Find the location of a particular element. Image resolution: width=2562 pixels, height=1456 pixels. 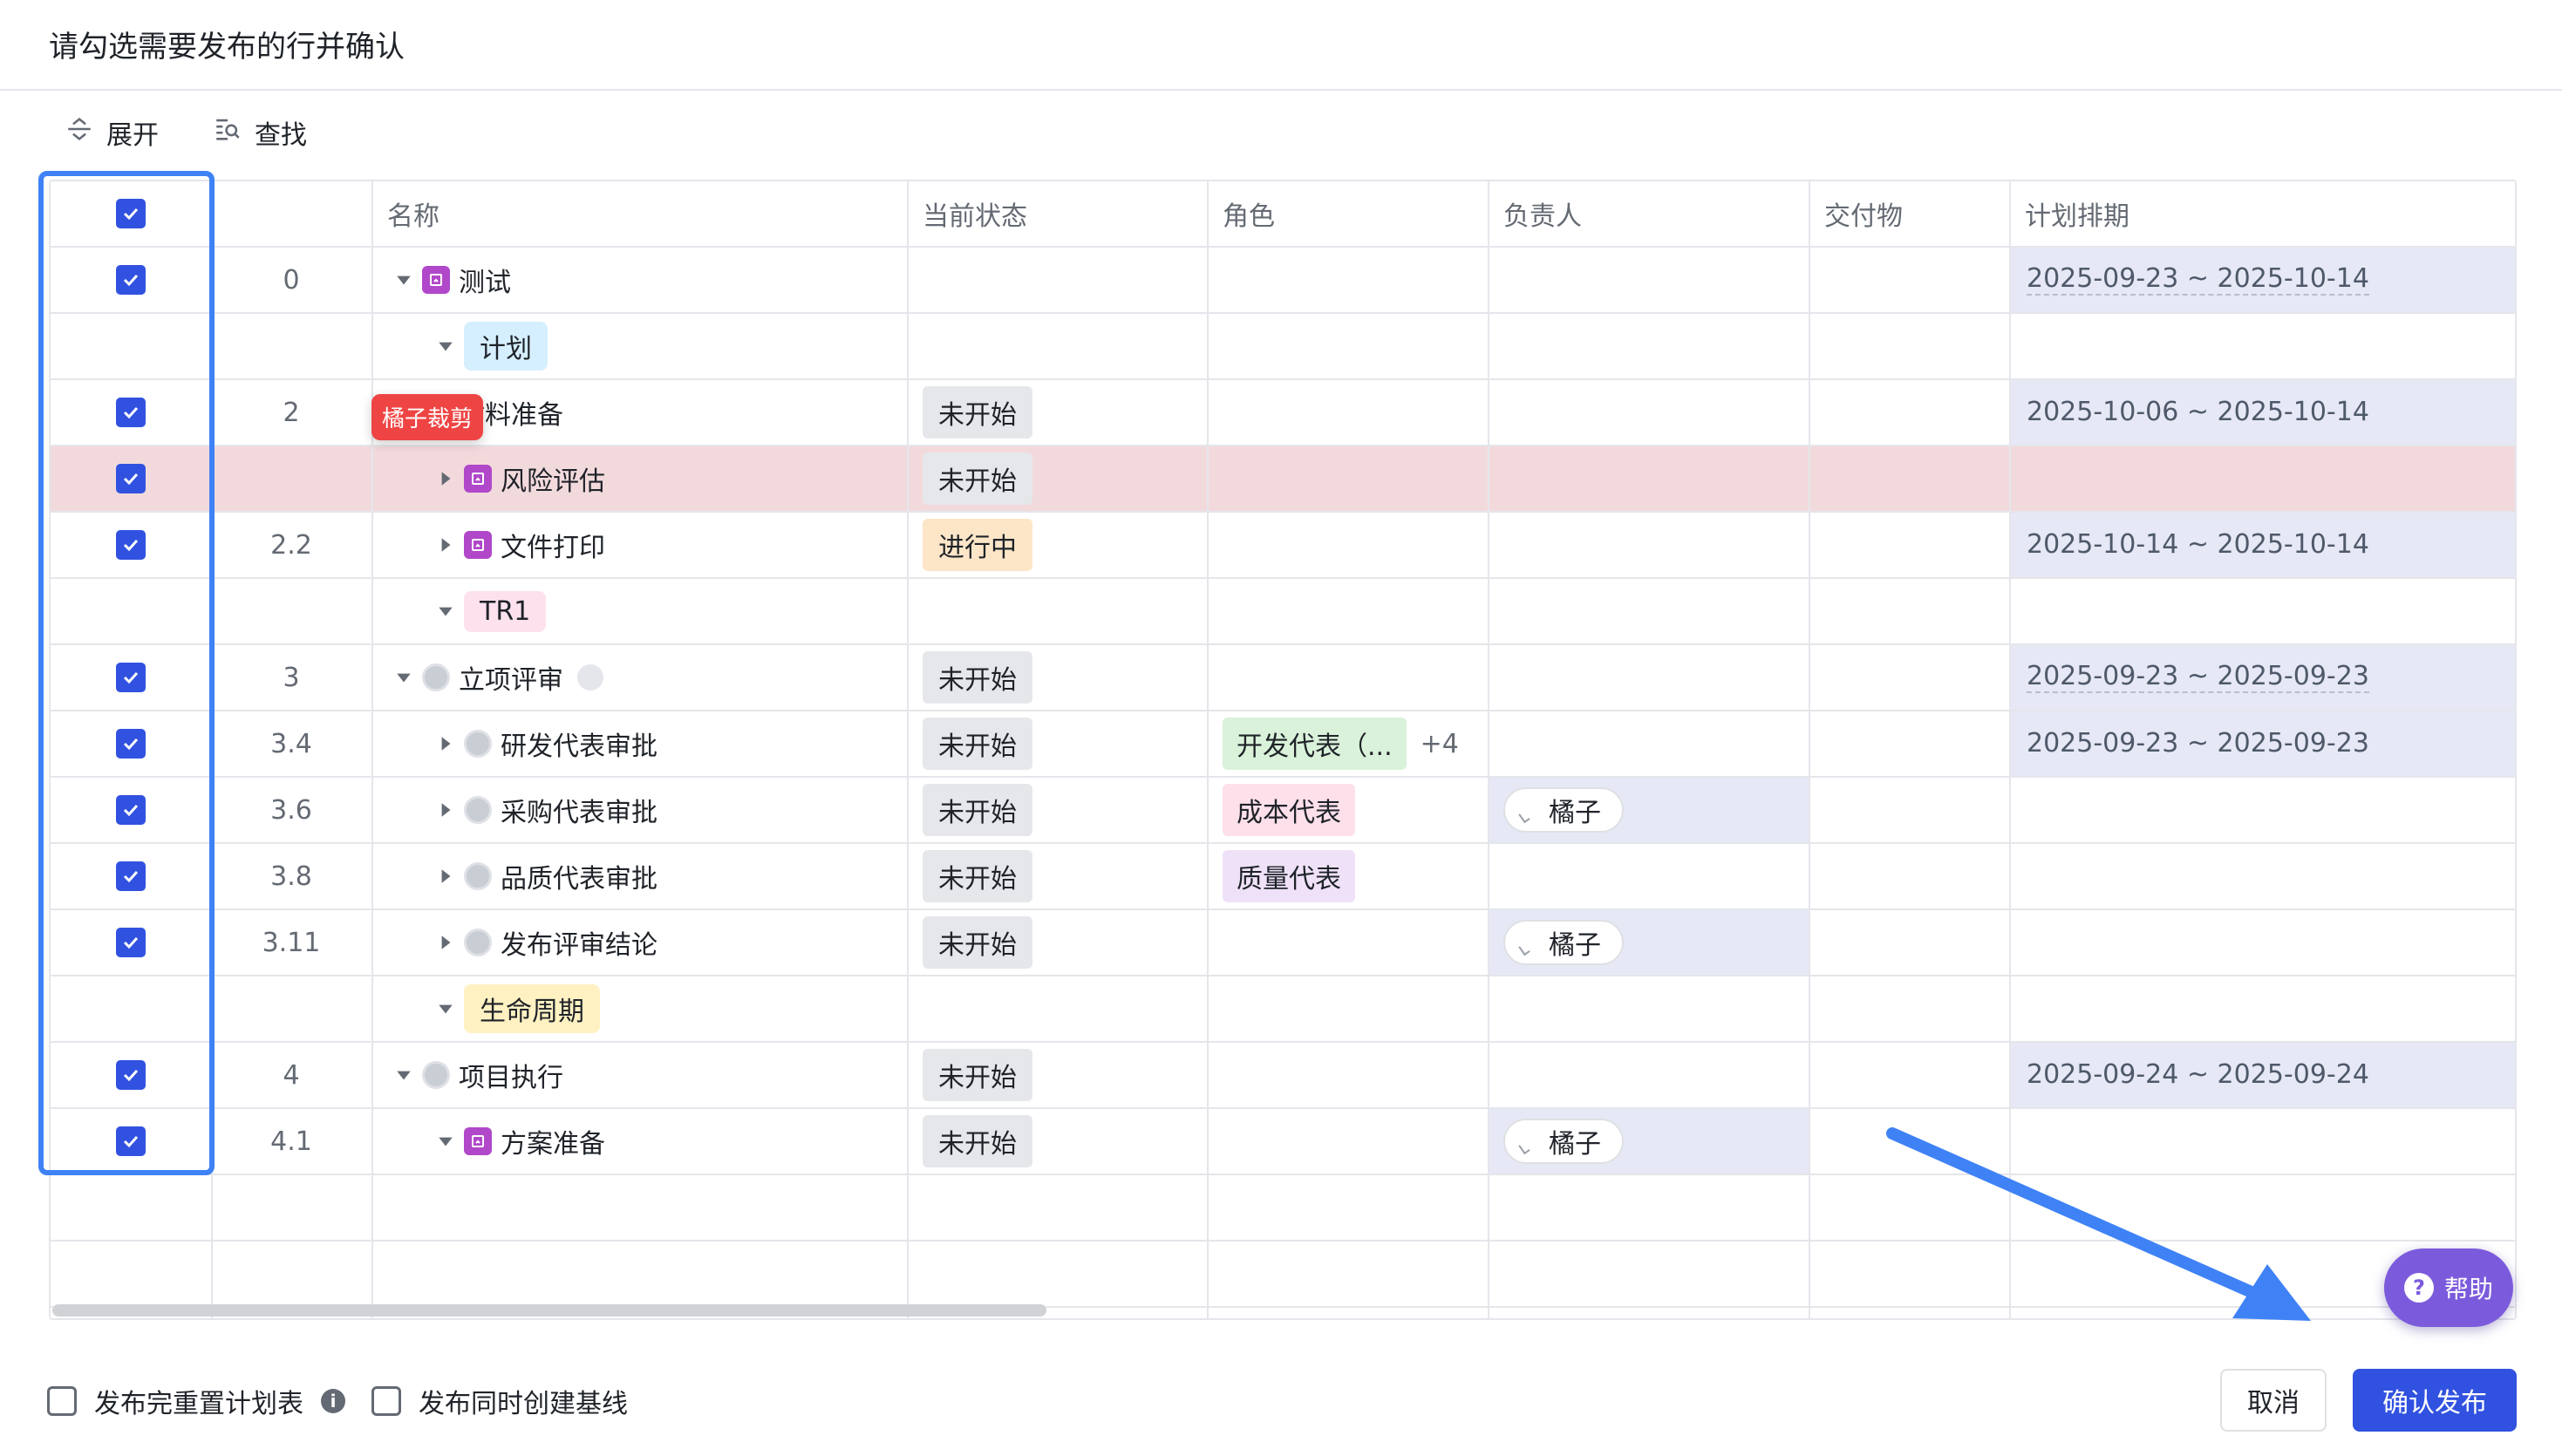

reset-plan-option: 发布完重置计划表 i is located at coordinates (196, 1401).